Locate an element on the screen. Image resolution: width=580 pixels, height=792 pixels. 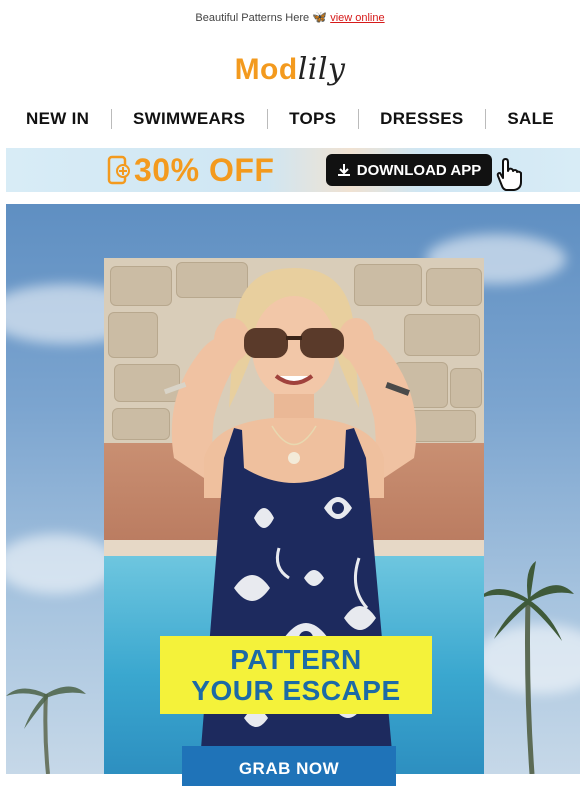
preheader: Beautiful Patterns Here 🦋 view online is located at coordinates (290, 17).